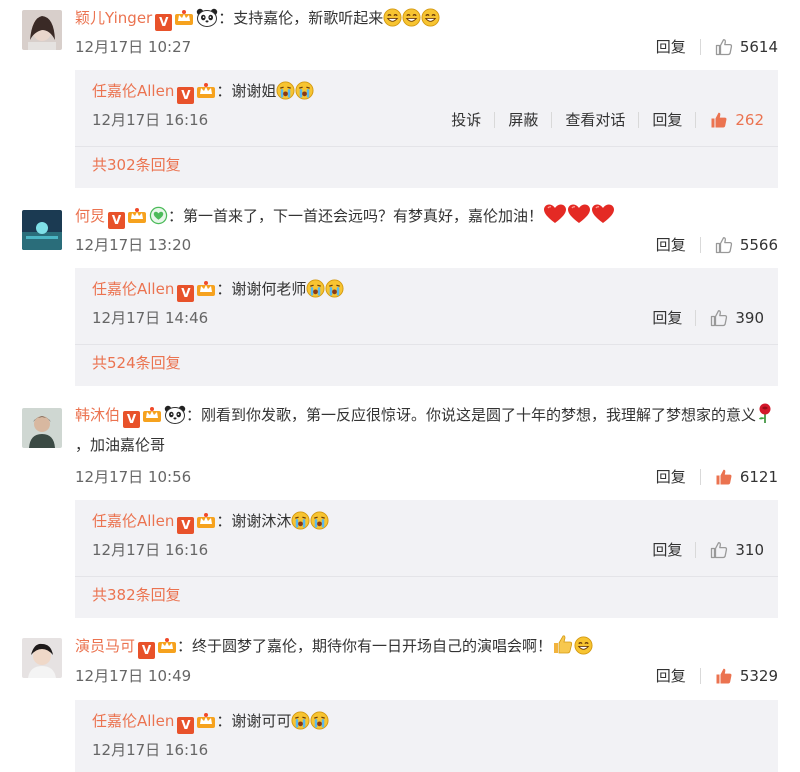  I want to click on reply-meta: 12月17日 16:16 回复 310, so click(428, 550).